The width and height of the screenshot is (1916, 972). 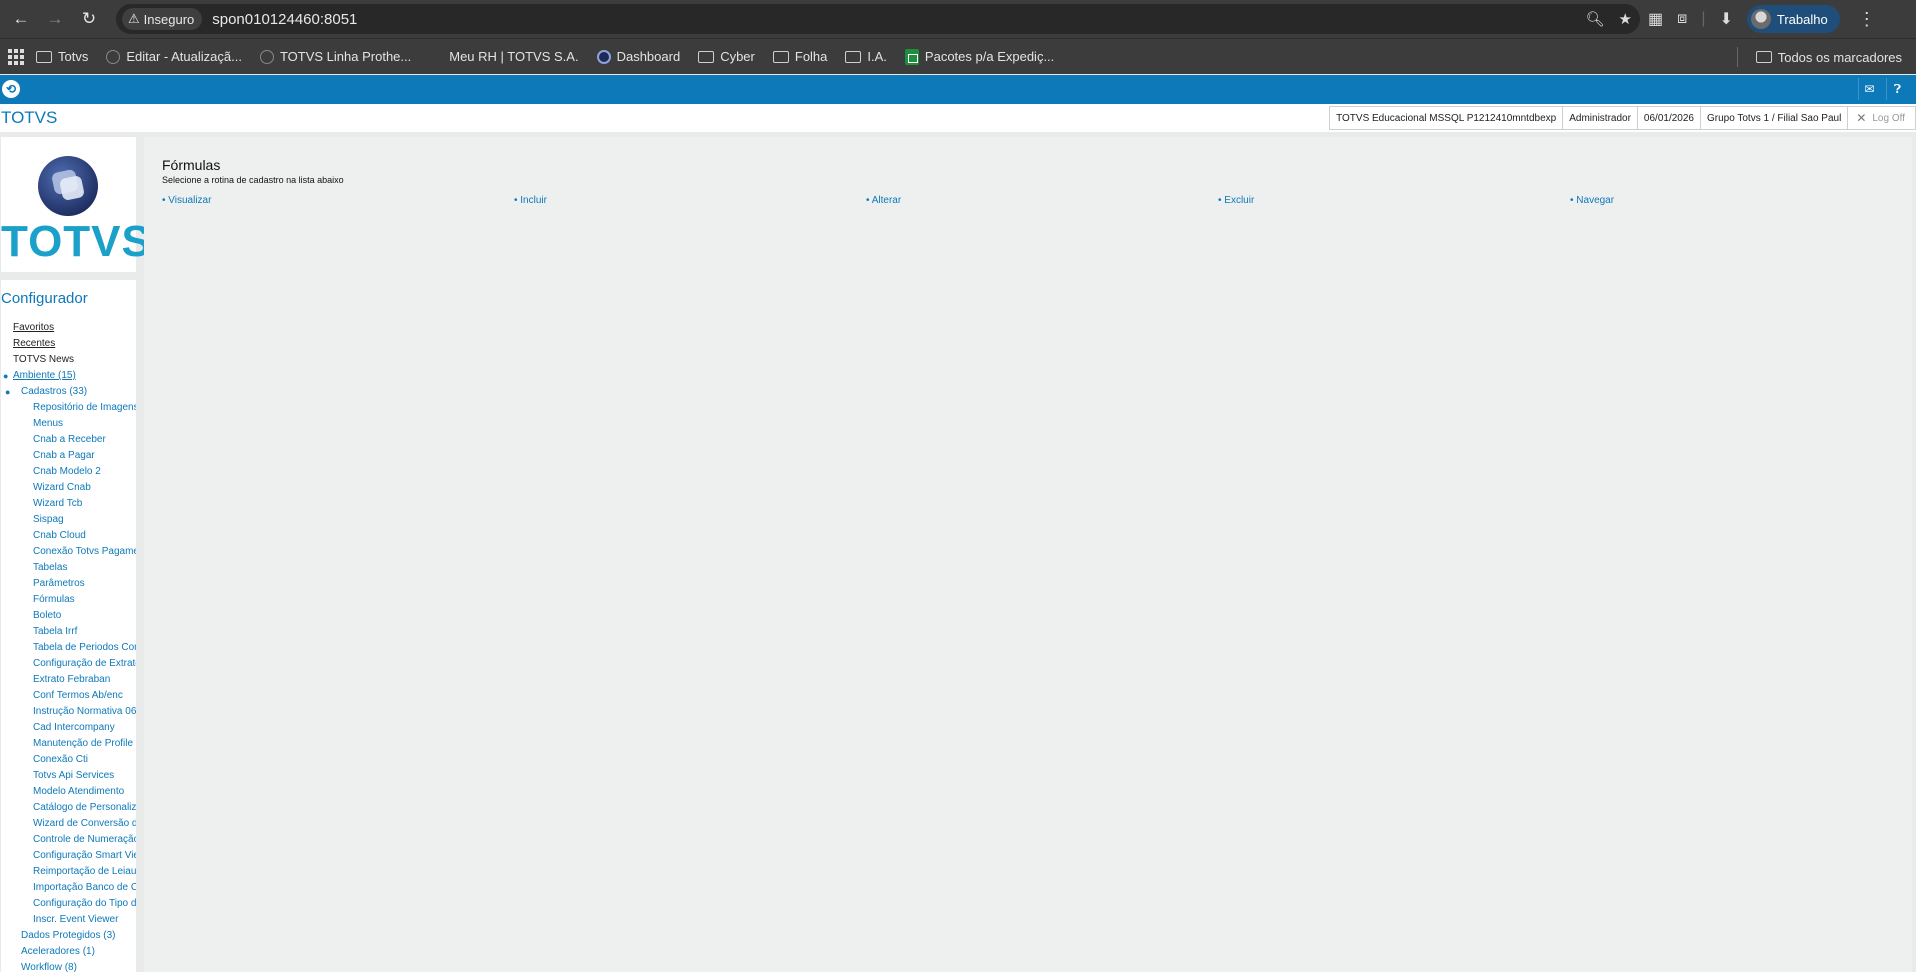 I want to click on sidebar-item-aceleradores: Aceleradores (1), so click(x=68, y=952).